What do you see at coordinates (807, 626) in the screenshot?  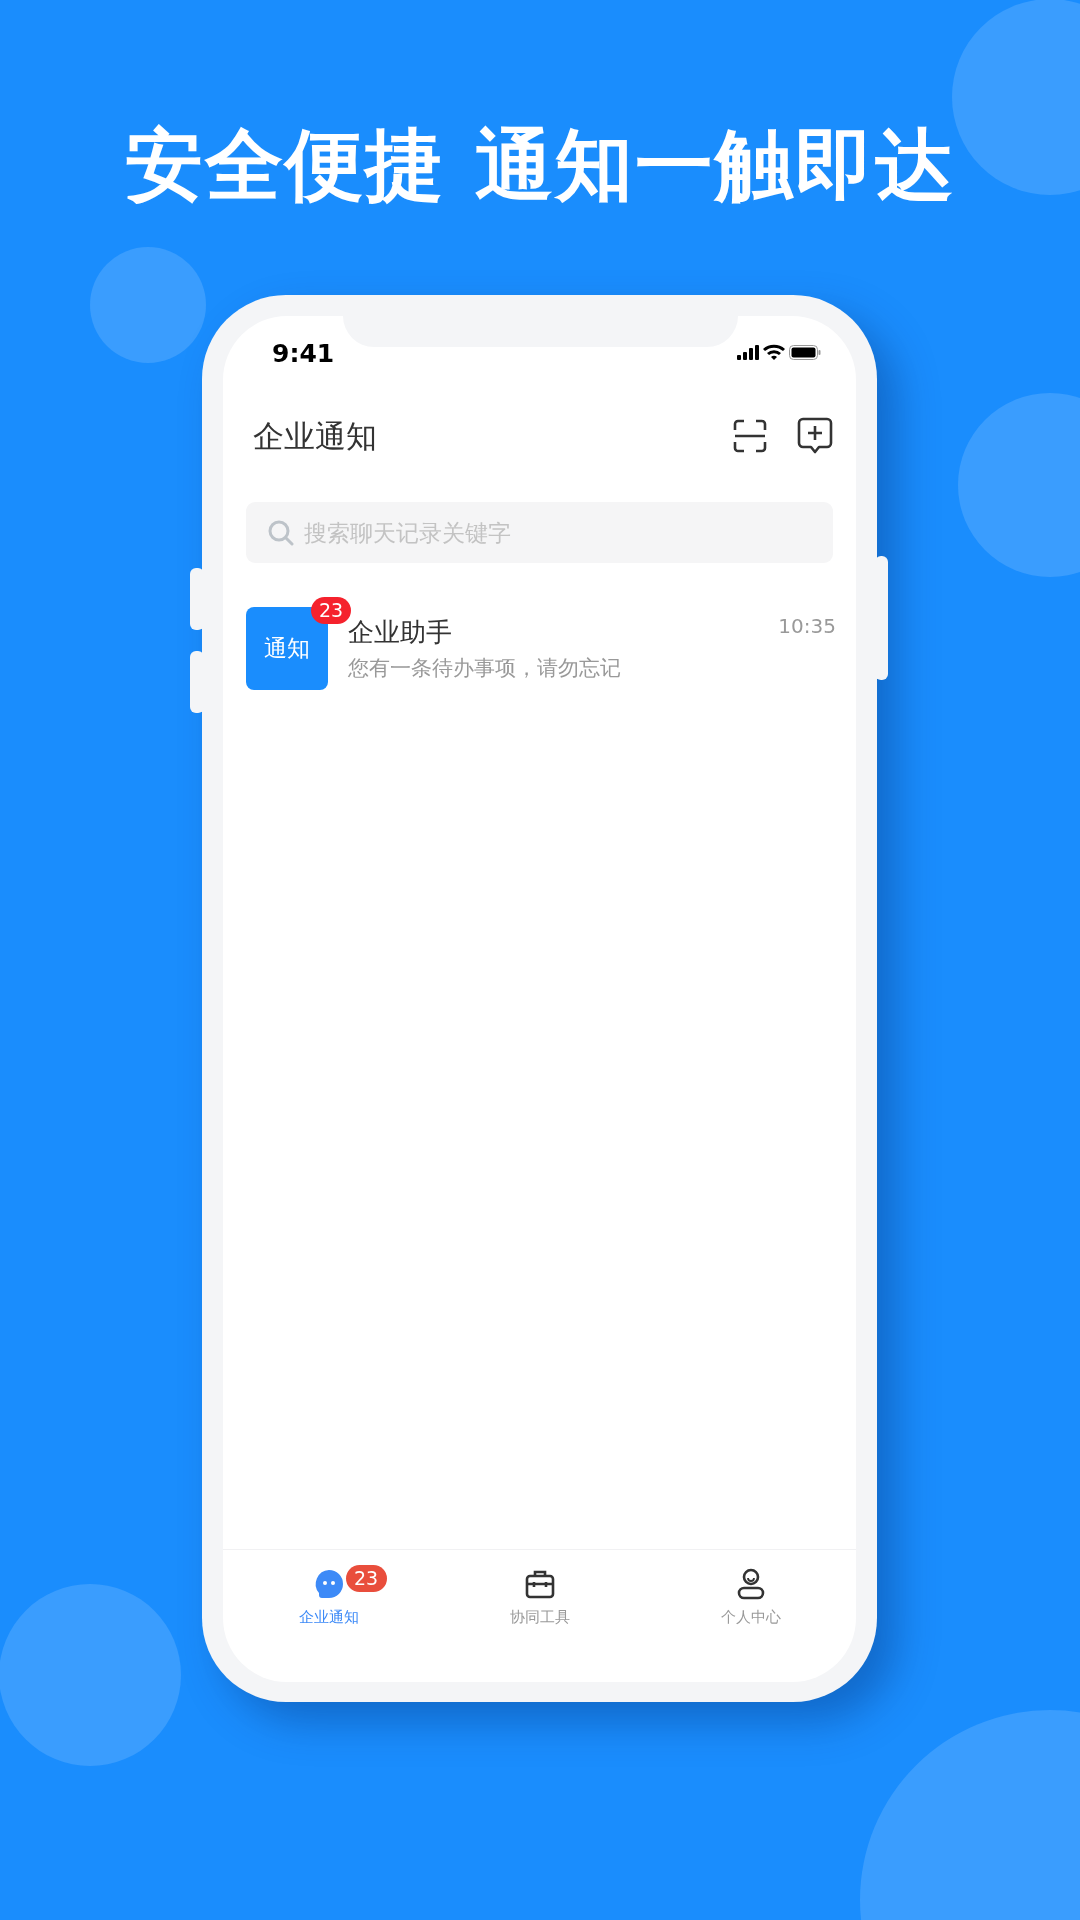 I see `chat-time: 10:35` at bounding box center [807, 626].